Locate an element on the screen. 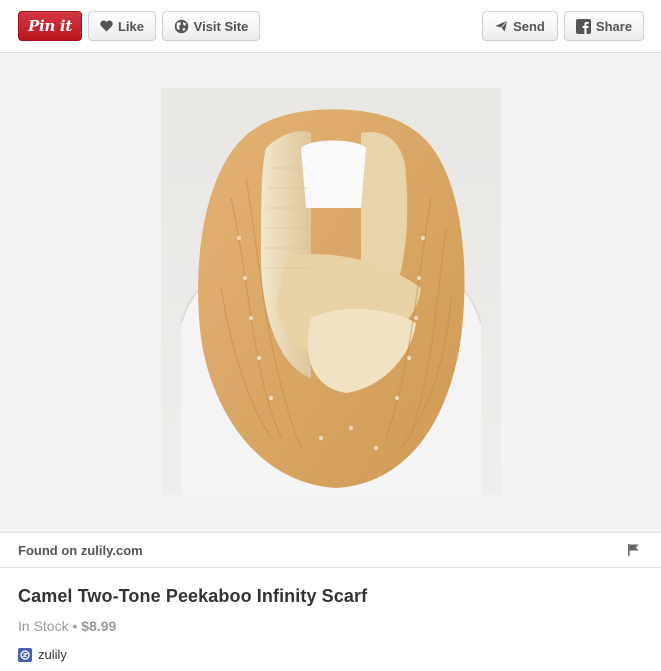 This screenshot has height=671, width=661. stock-and-price: In Stock • $8.99 is located at coordinates (67, 626).